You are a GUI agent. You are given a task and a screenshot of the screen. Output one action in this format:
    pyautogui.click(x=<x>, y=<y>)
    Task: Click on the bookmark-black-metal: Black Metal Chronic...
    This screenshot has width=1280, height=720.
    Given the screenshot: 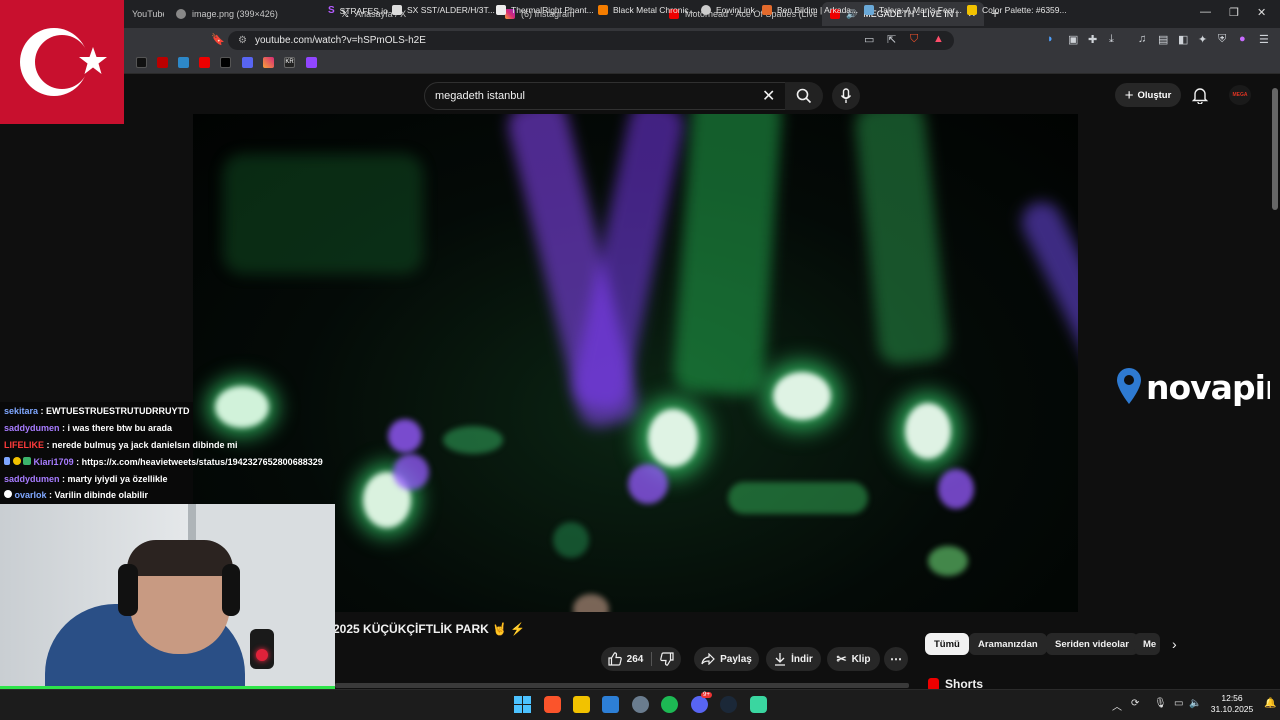 What is the action you would take?
    pyautogui.click(x=647, y=10)
    